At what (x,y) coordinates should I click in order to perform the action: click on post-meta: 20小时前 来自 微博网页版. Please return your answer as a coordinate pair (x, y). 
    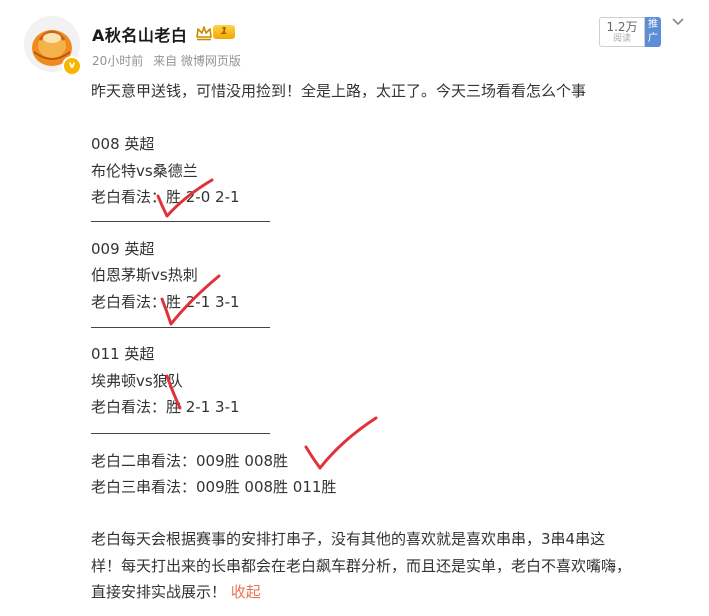
    Looking at the image, I should click on (169, 60).